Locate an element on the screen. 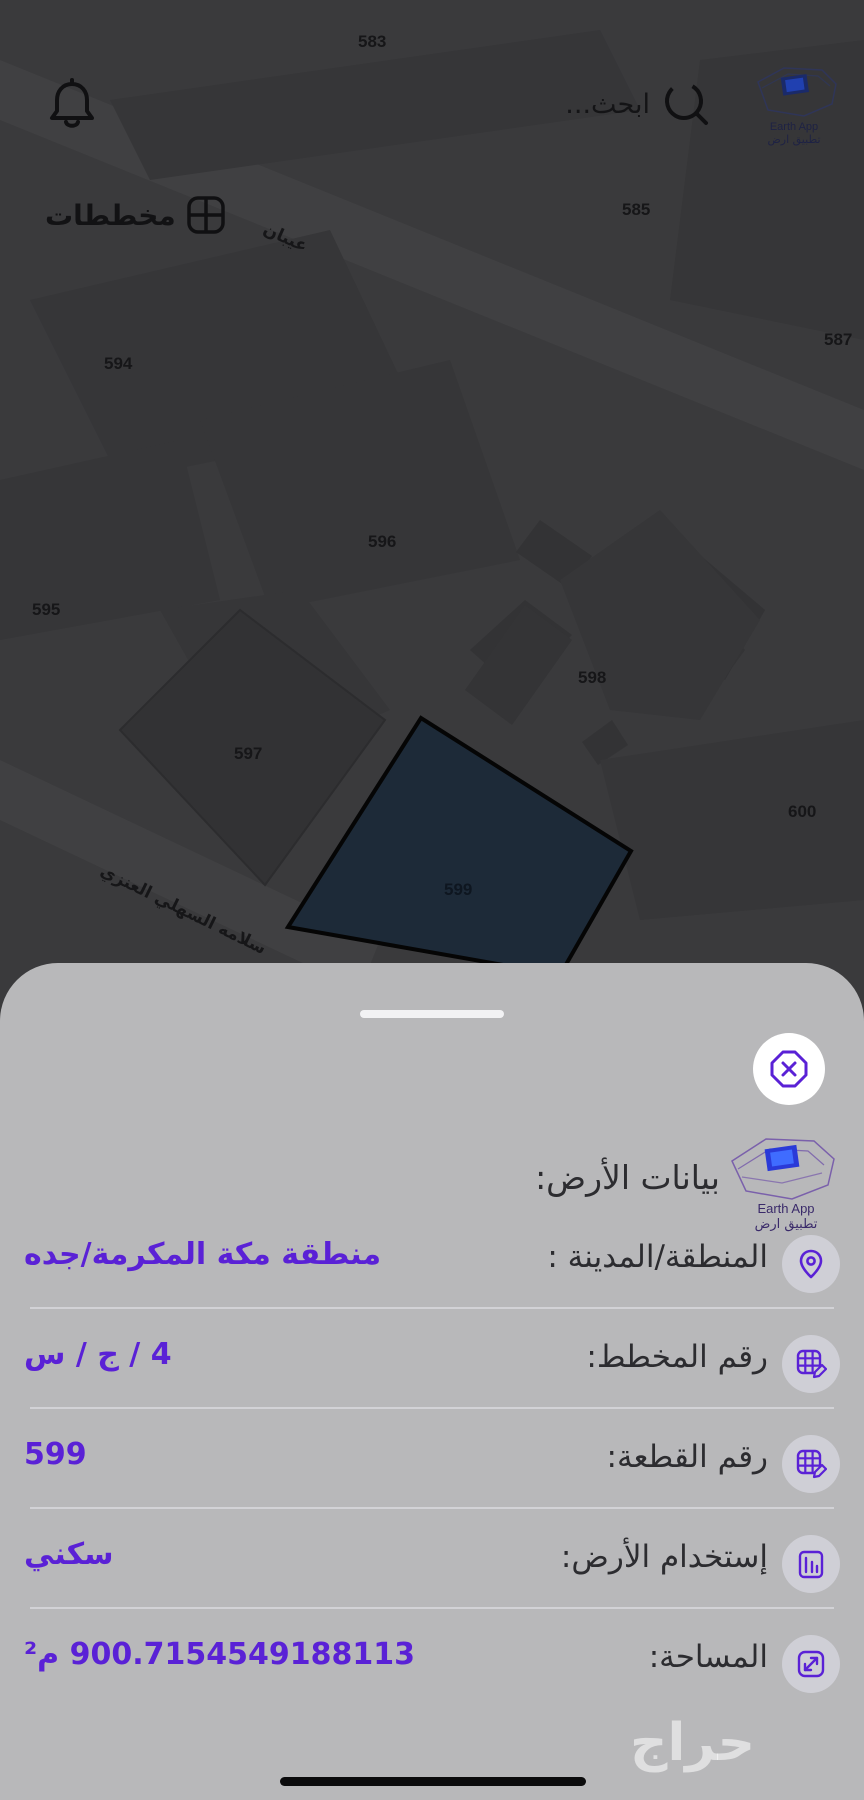  row-value: منطقة مكة المكرمة/جده is located at coordinates (203, 1254).